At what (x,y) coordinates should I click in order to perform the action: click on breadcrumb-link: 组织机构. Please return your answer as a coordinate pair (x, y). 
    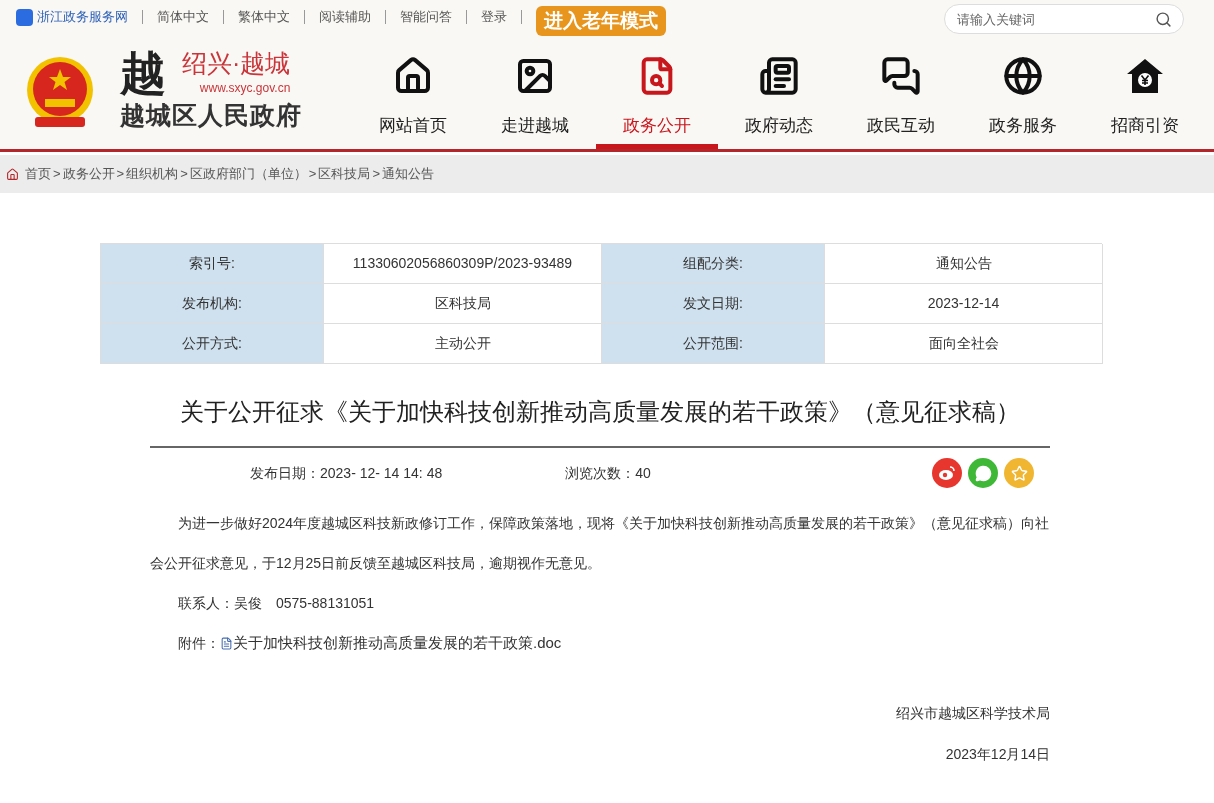
    Looking at the image, I should click on (152, 174).